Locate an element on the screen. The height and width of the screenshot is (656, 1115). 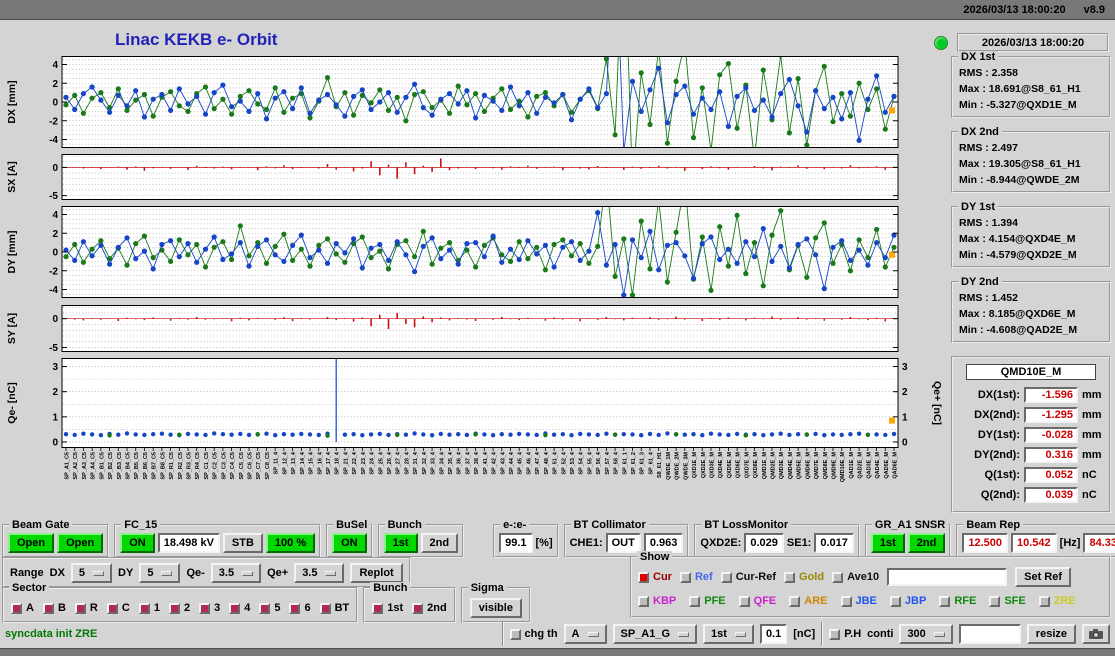
svg-text: SP_15_4 is located at coordinates (312, 463).